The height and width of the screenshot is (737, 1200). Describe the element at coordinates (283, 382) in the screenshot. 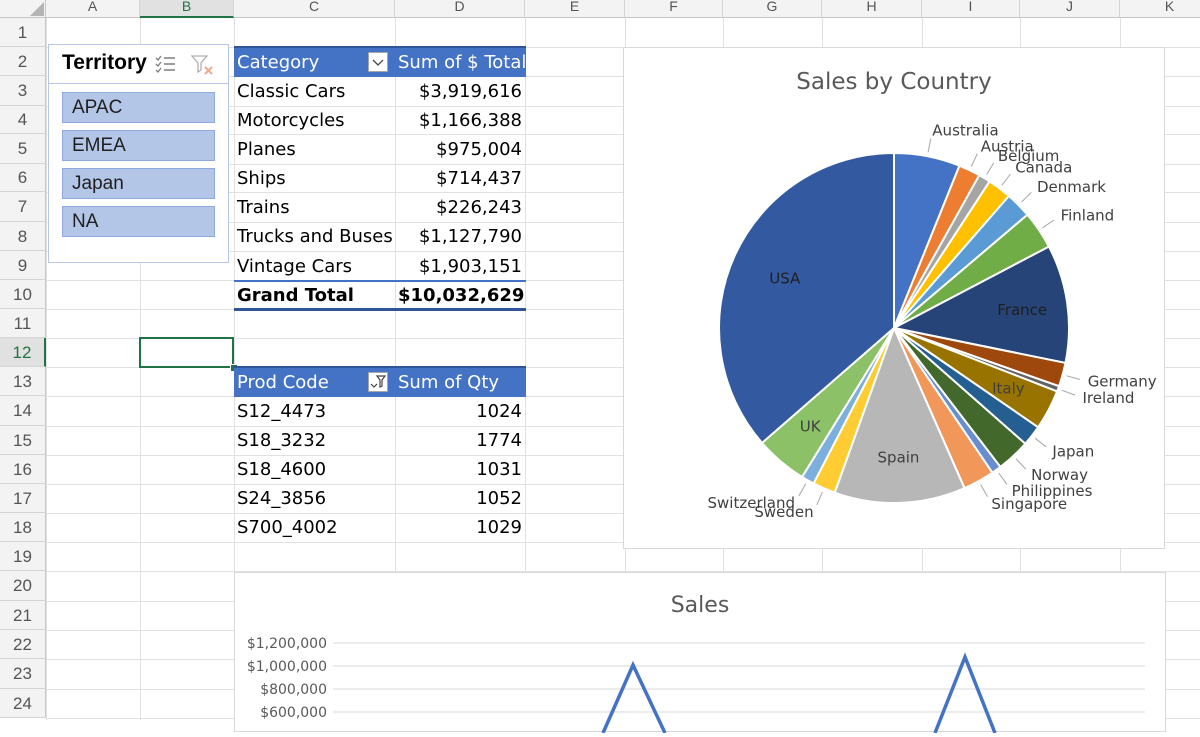

I see `pivot2-header-prod-code: Prod Code` at that location.